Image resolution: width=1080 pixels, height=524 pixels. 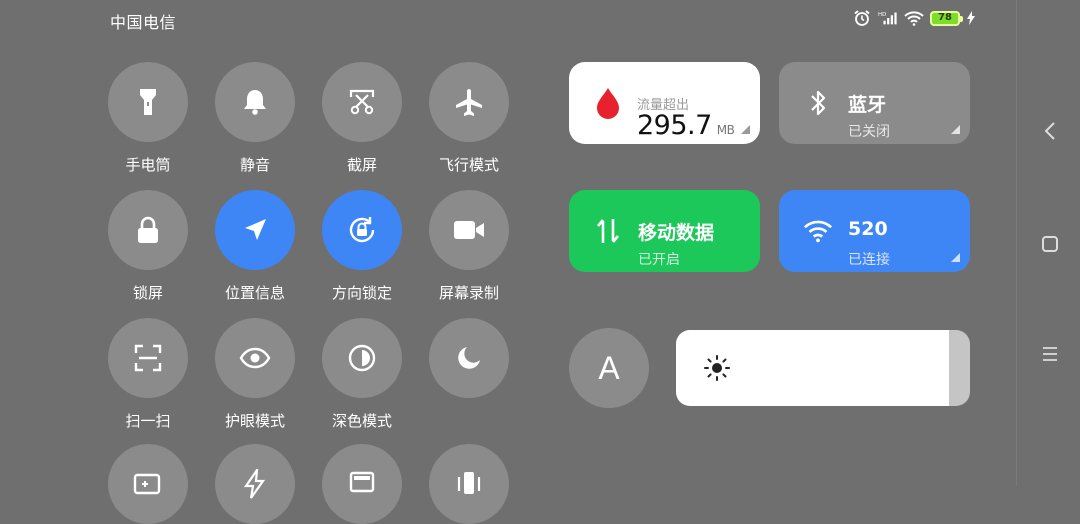 I want to click on data-arrows-icon, so click(x=608, y=231).